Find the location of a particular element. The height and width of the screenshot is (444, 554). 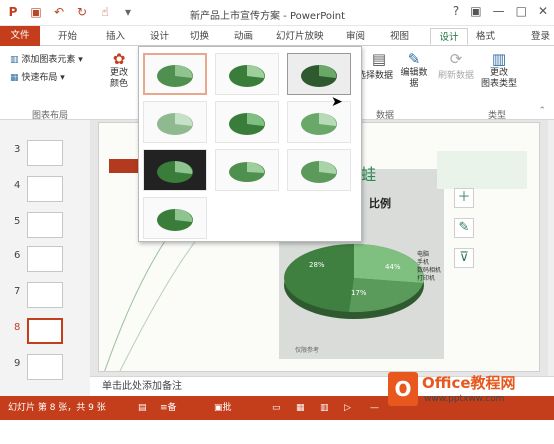

mouse-cursor: ➤ is located at coordinates (337, 102).